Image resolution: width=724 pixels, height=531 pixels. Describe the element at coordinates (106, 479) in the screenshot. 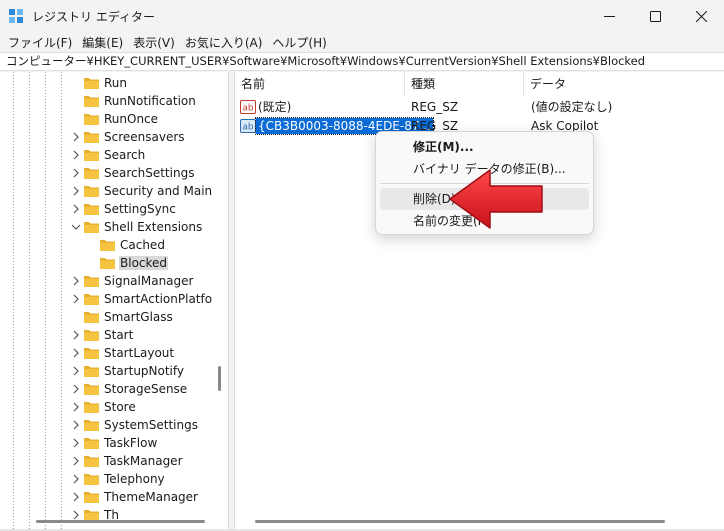

I see `tree-item-telephony: Telephony` at that location.